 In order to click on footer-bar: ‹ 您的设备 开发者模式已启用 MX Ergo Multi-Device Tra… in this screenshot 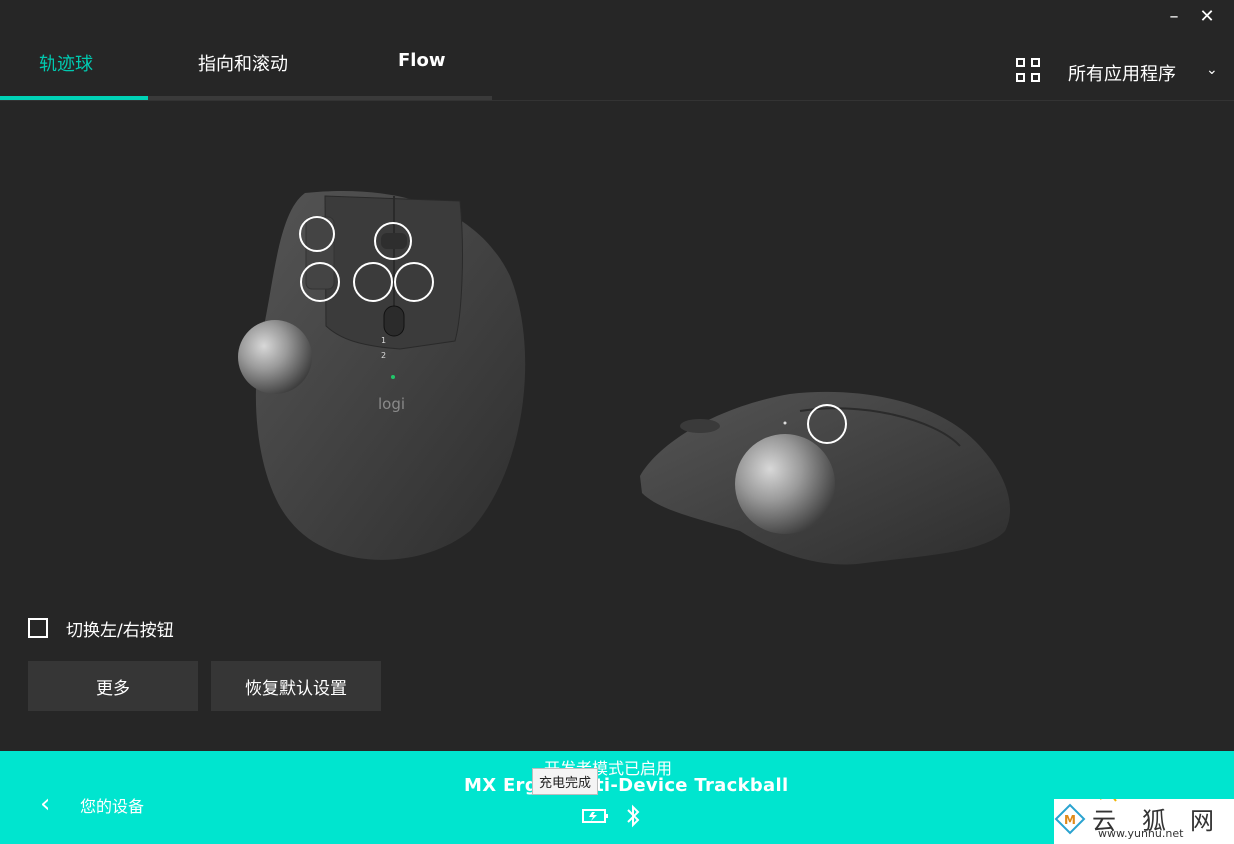, I will do `click(617, 797)`.